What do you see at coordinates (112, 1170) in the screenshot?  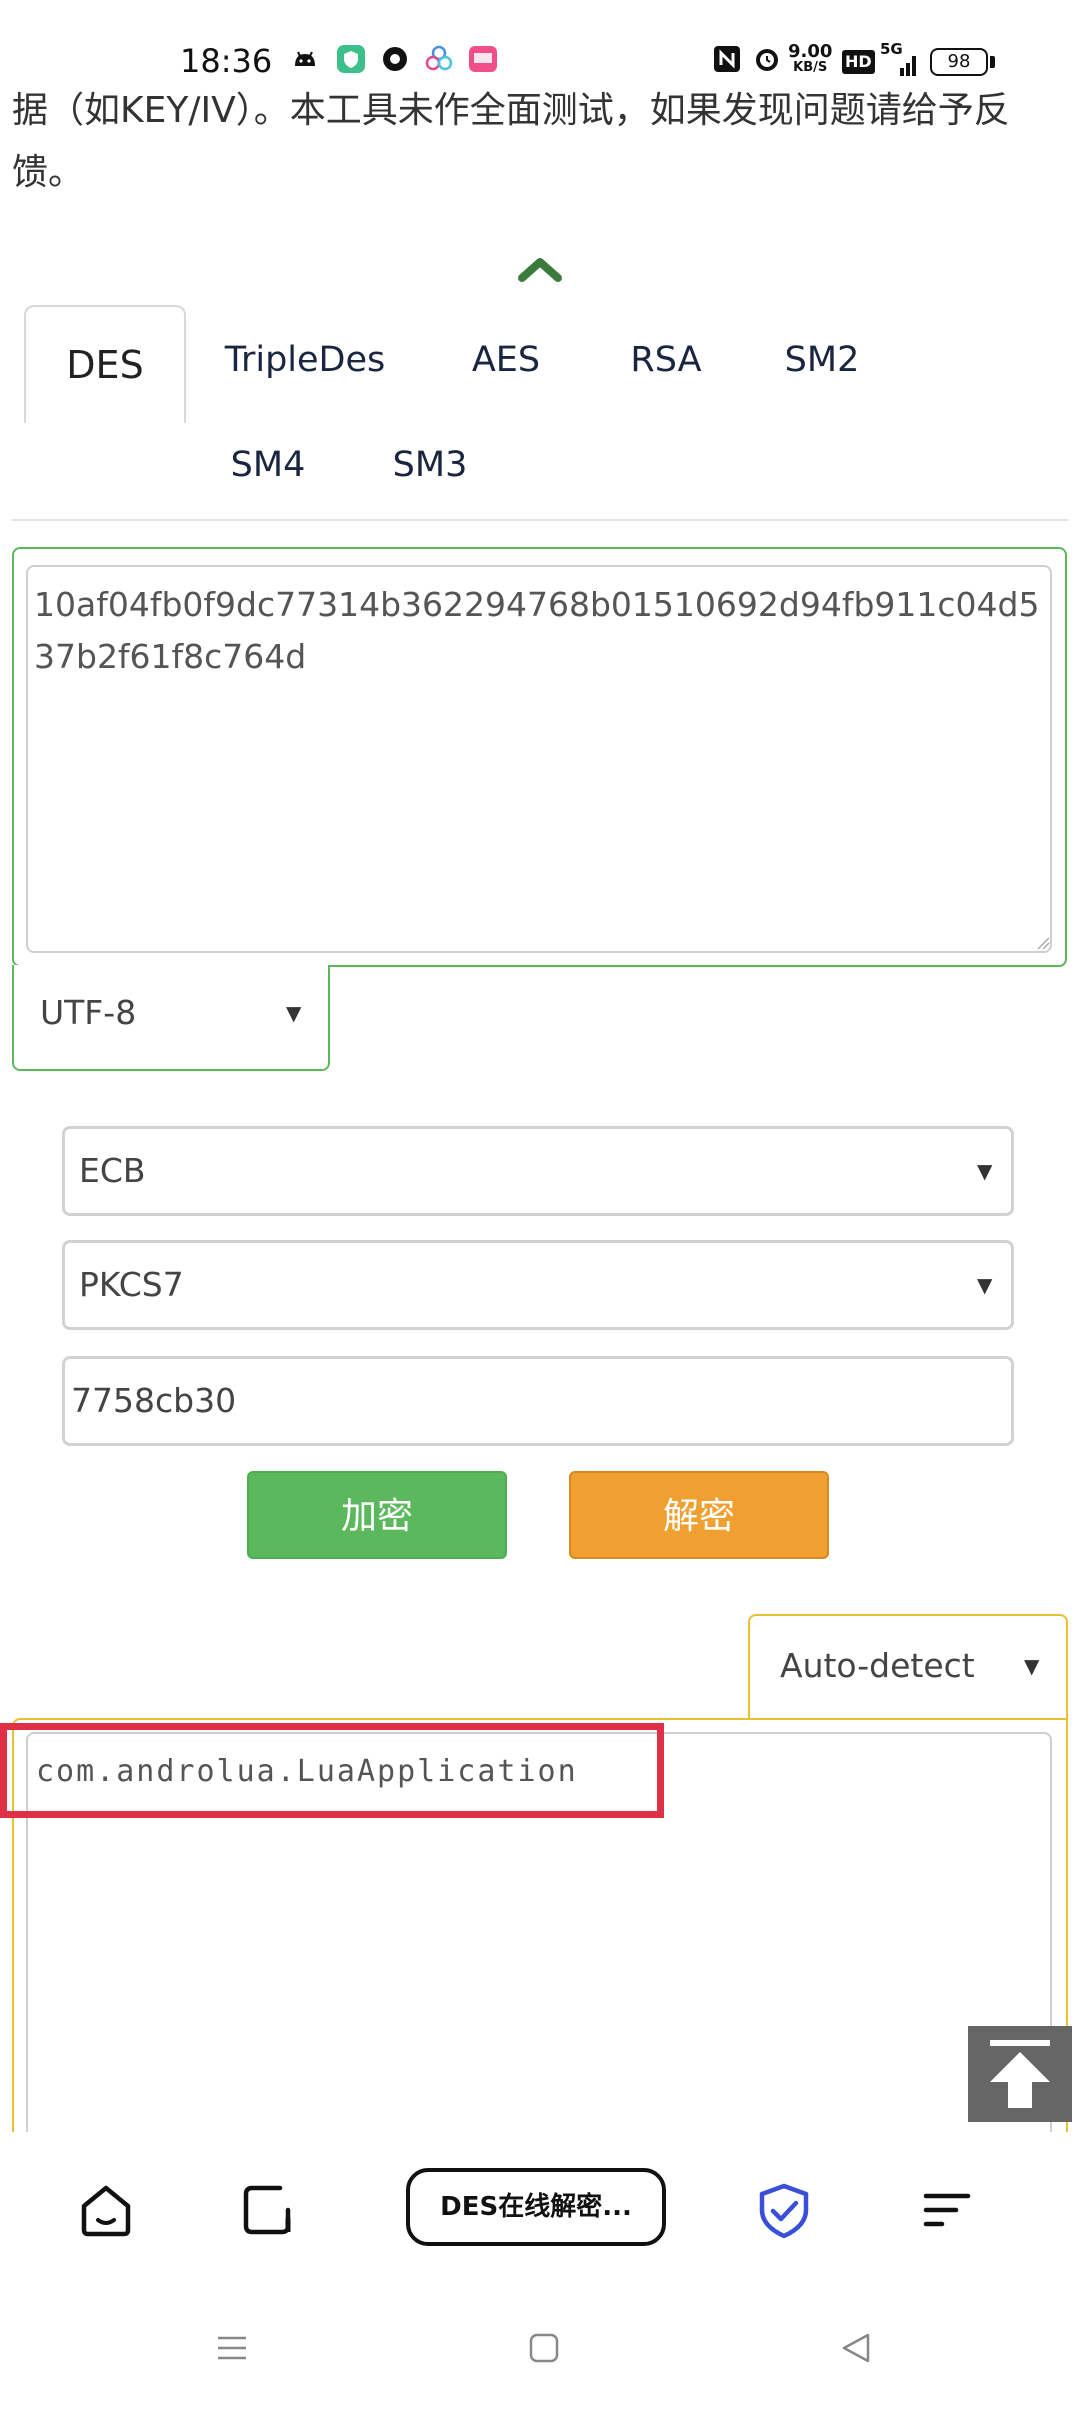 I see `mode-value: ECB` at bounding box center [112, 1170].